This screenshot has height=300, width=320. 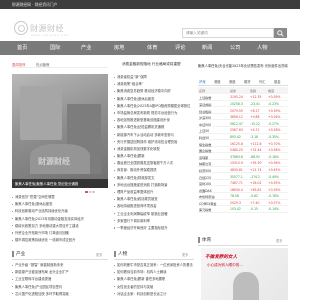 What do you see at coordinates (235, 47) in the screenshot?
I see `nav-item-company: 公司` at bounding box center [235, 47].